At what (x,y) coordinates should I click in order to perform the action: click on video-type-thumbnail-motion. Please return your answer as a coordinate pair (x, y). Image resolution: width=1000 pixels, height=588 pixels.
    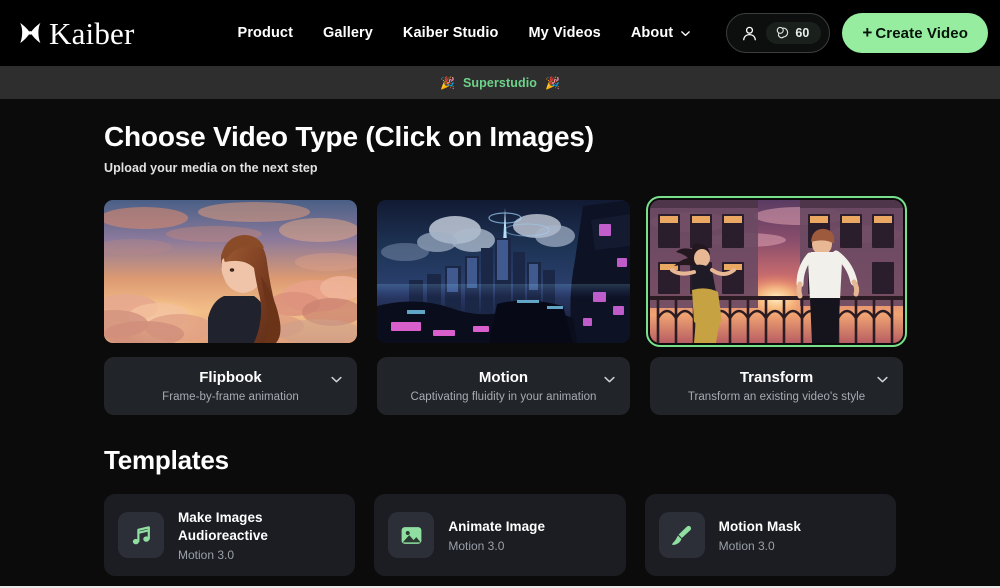
    Looking at the image, I should click on (503, 272).